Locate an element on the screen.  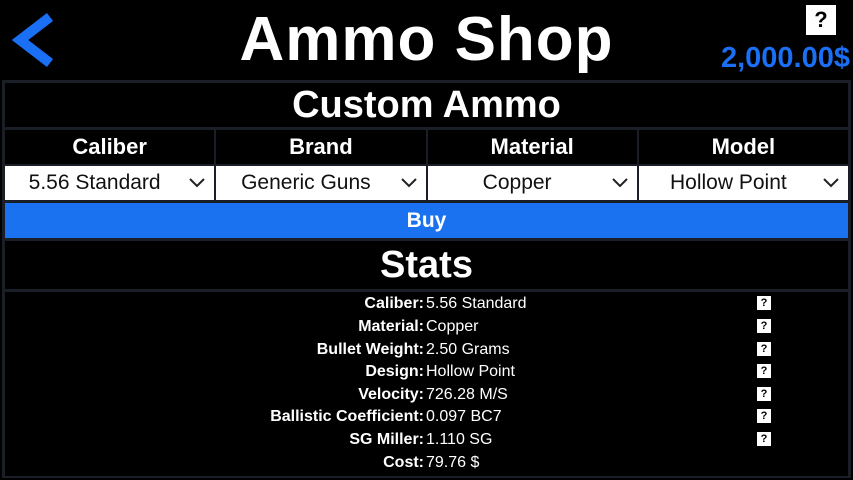
stat-value: 1.110 SG is located at coordinates (459, 439).